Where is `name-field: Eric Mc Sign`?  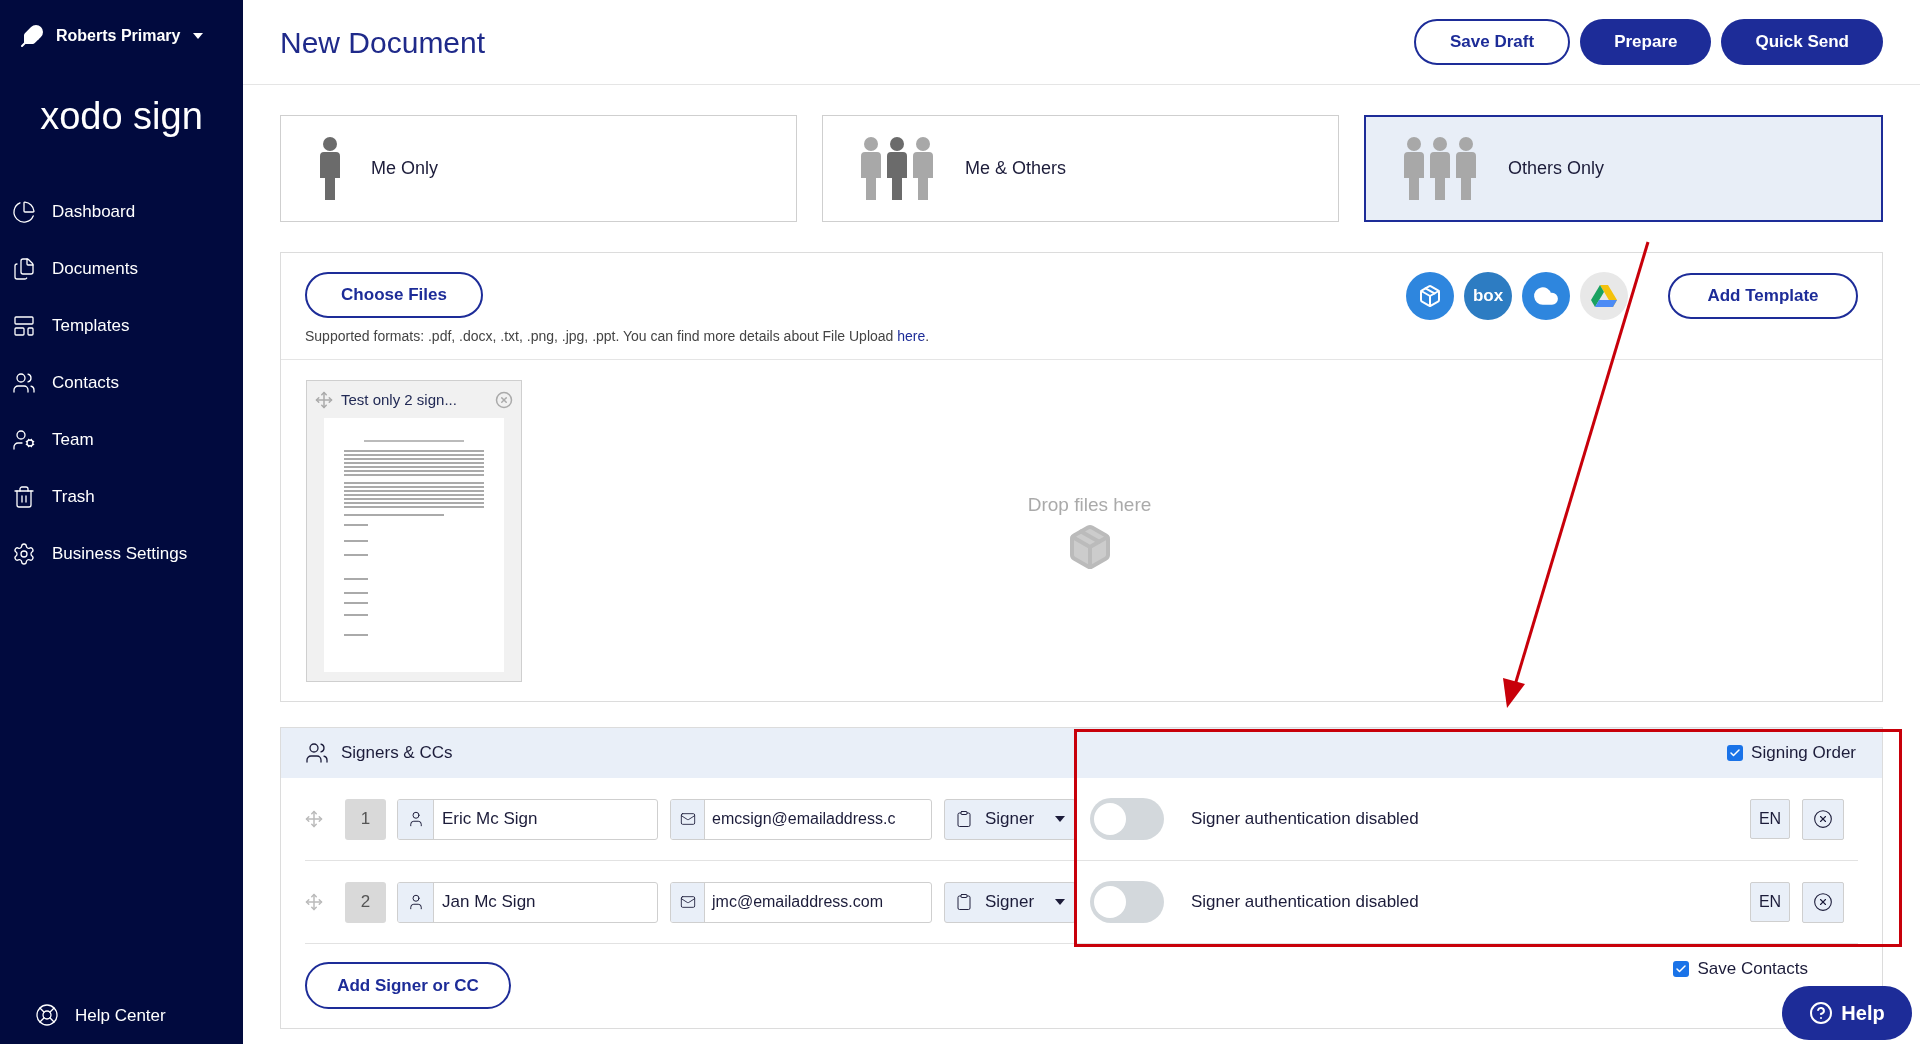 name-field: Eric Mc Sign is located at coordinates (527, 819).